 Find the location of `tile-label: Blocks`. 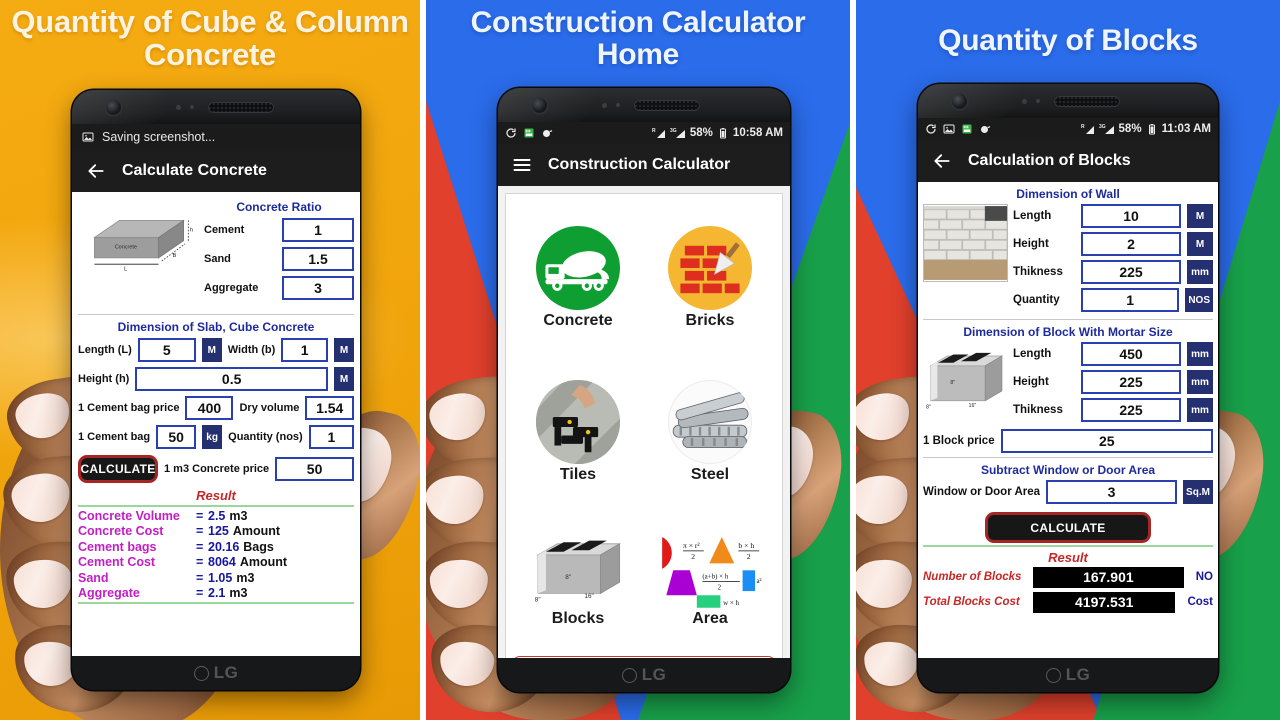

tile-label: Blocks is located at coordinates (578, 618).